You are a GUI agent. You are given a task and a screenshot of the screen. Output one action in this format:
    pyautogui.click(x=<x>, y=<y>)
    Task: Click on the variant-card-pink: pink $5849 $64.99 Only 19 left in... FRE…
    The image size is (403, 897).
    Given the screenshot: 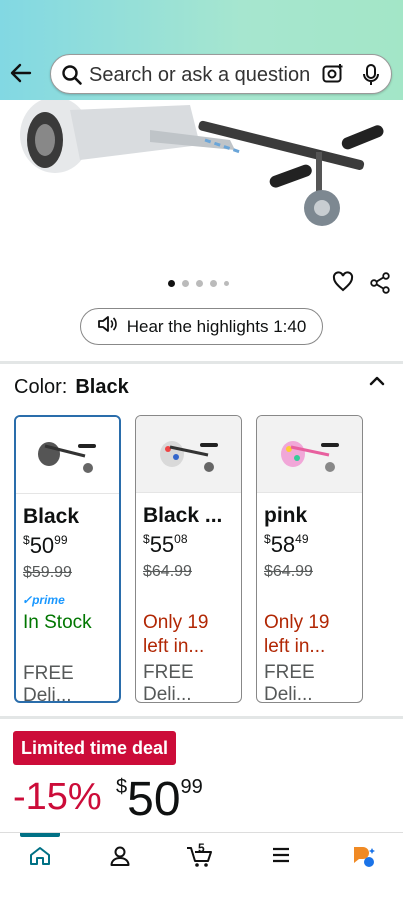 What is the action you would take?
    pyautogui.click(x=309, y=559)
    